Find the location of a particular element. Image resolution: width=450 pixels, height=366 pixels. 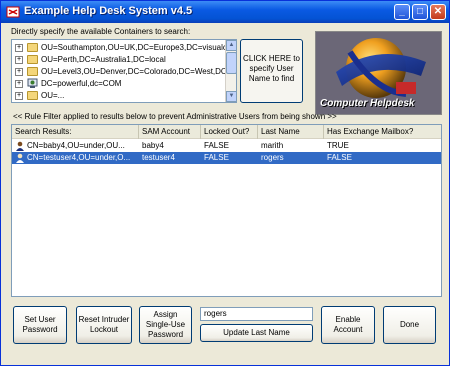

specify-user-button: CLICK HERE to specify User Name to find is located at coordinates (271, 71).